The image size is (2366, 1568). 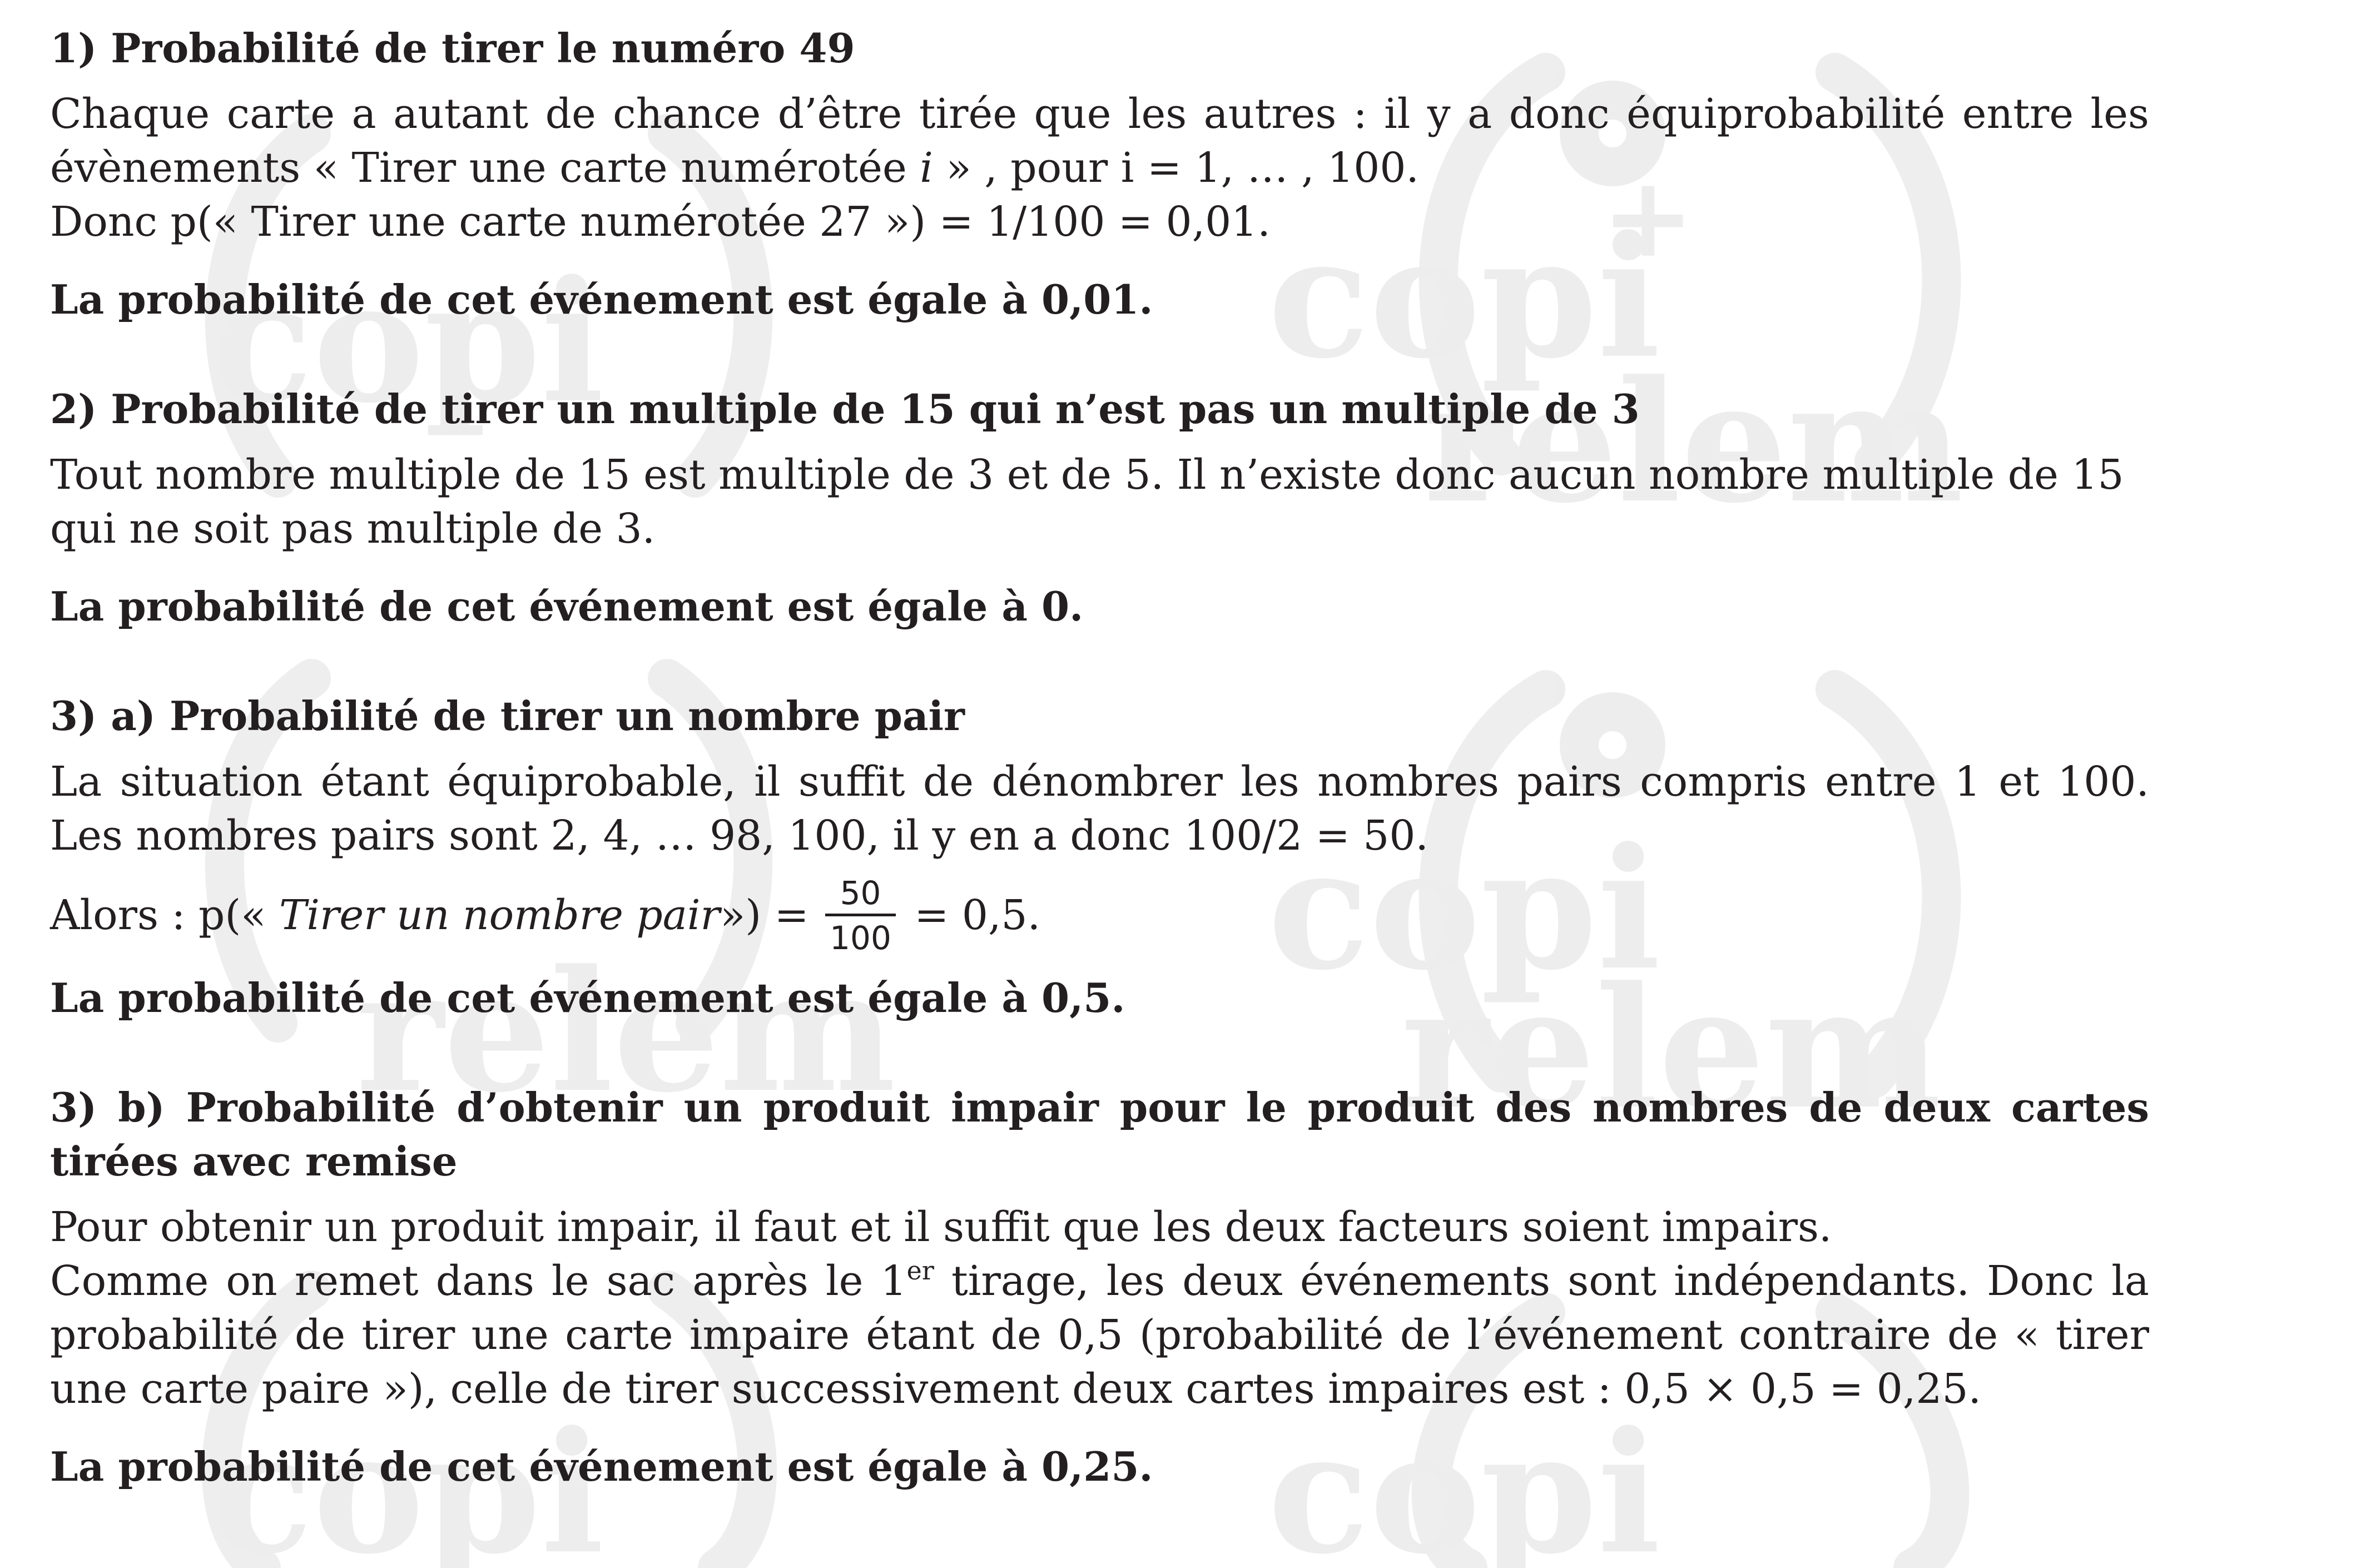 I want to click on fraction-denominator: 100, so click(x=860, y=938).